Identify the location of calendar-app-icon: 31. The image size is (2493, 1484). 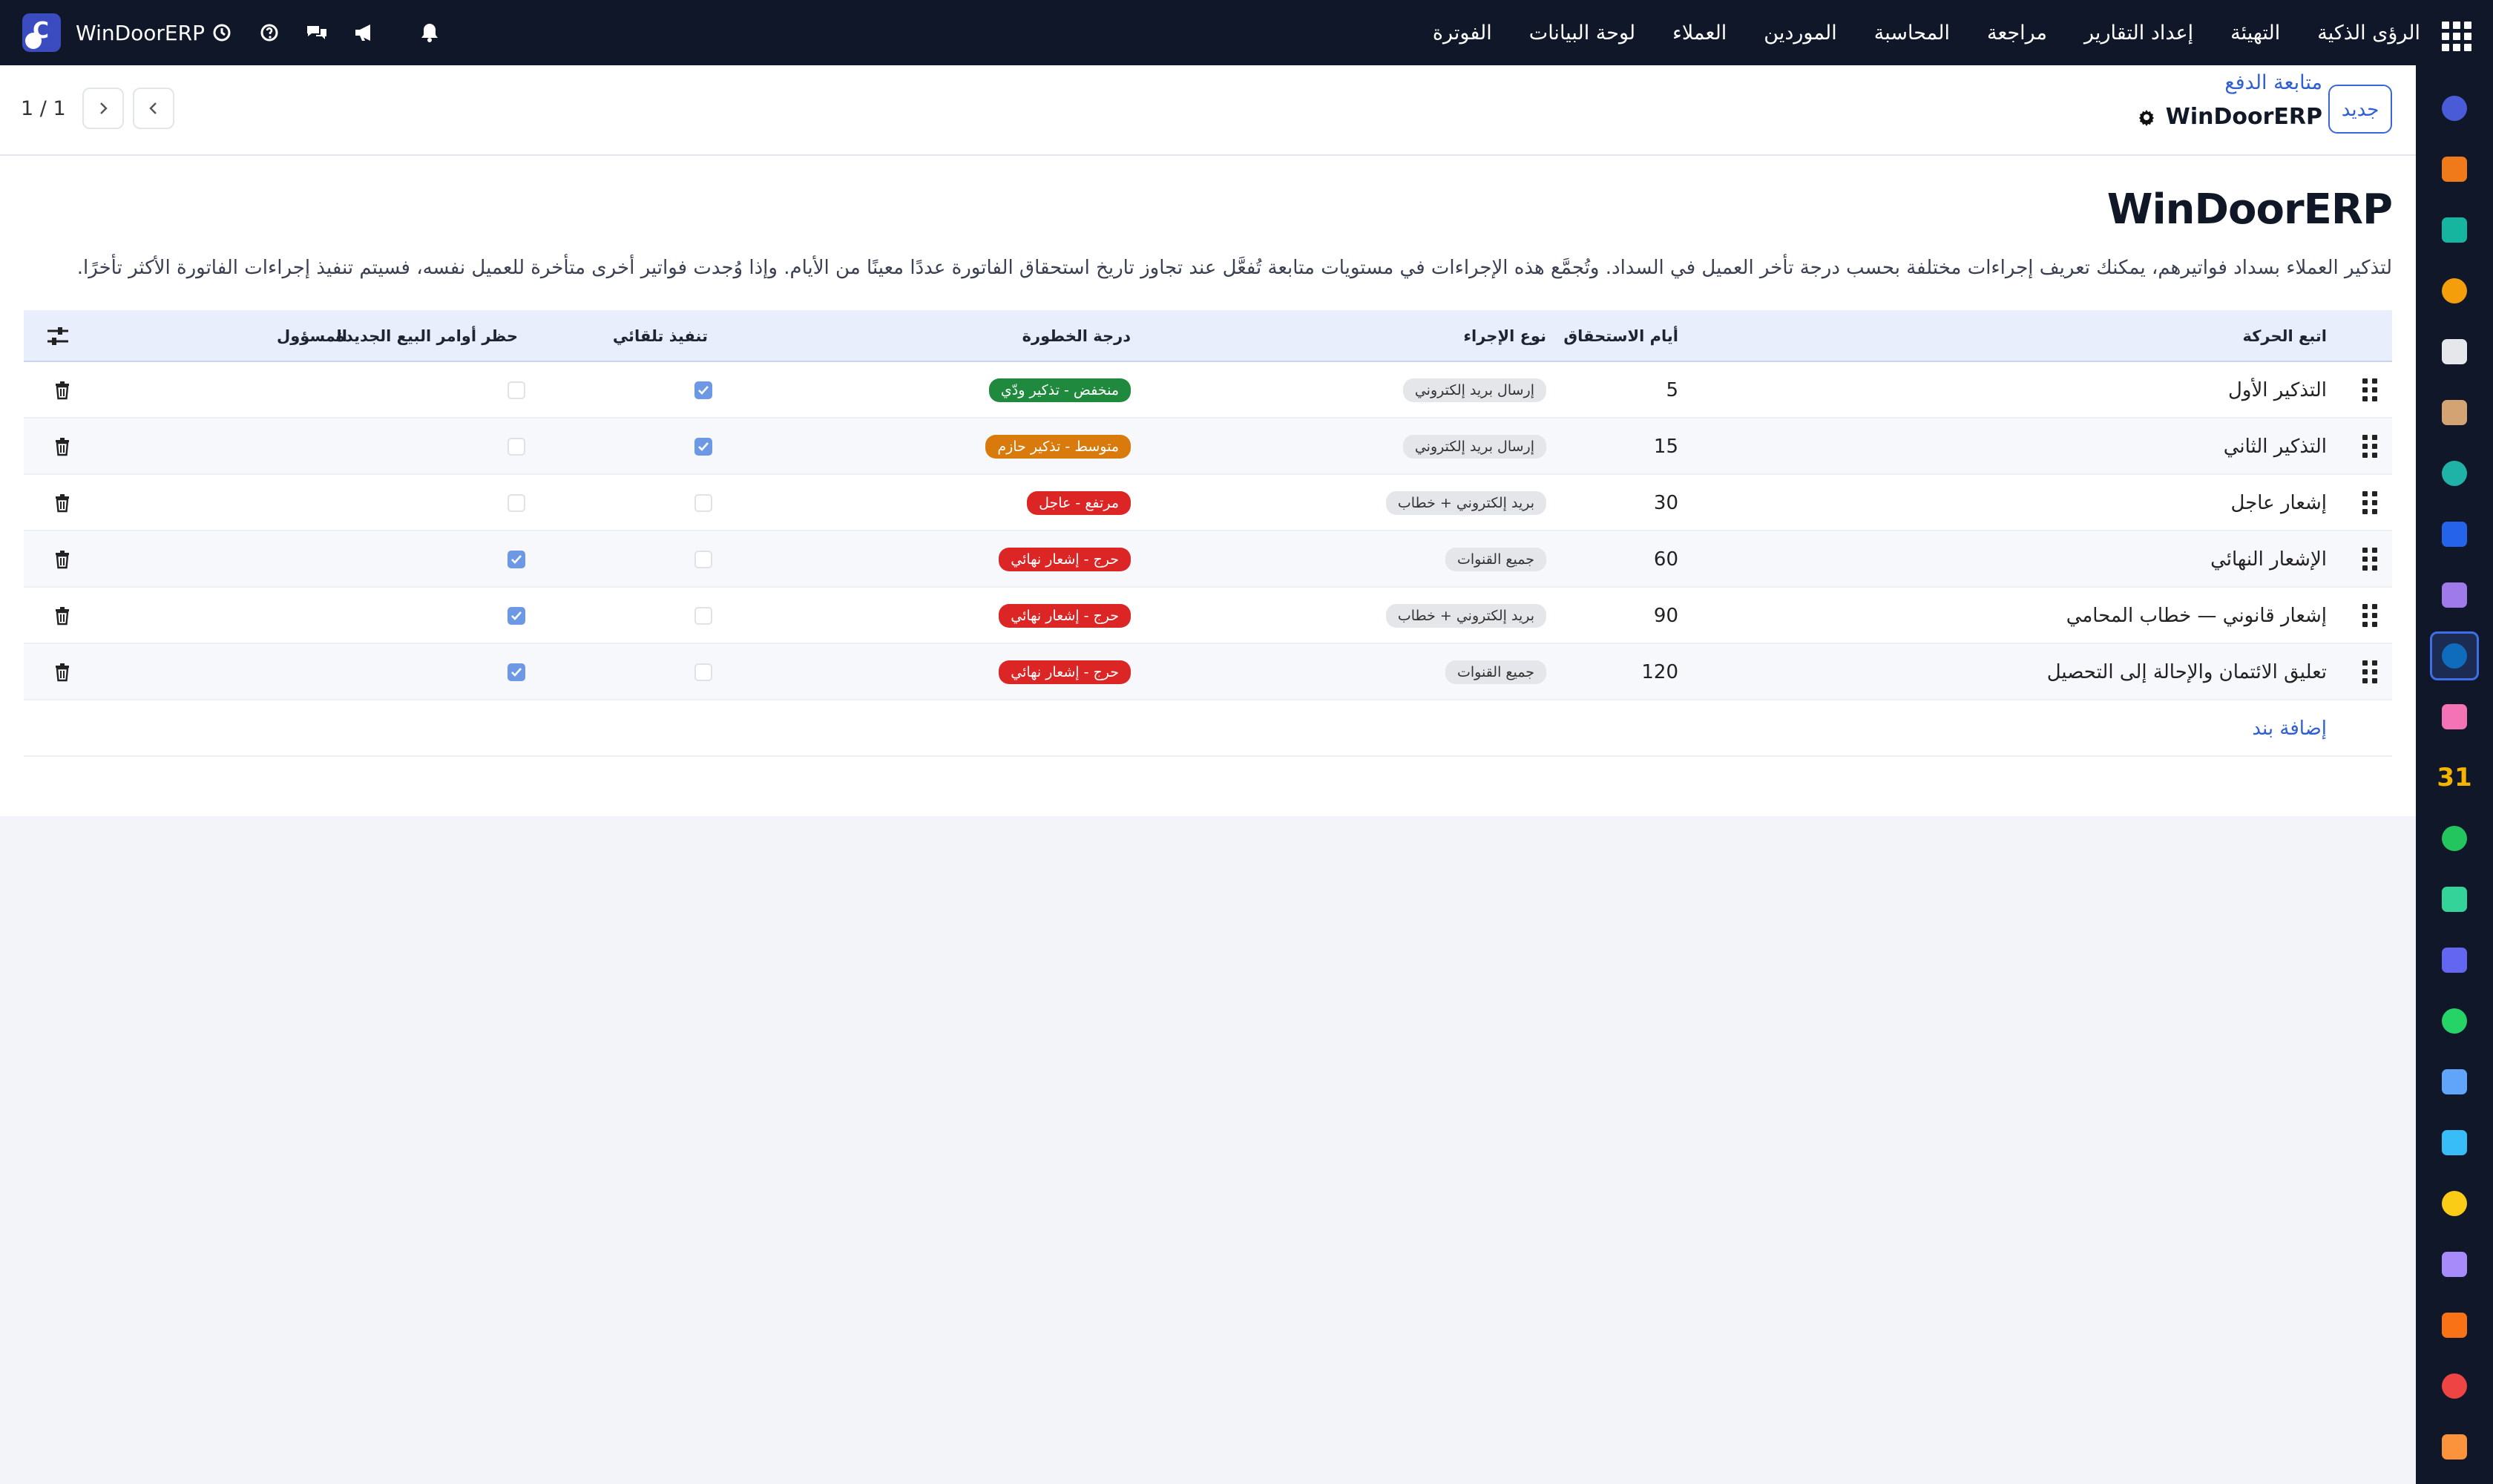
(2454, 777).